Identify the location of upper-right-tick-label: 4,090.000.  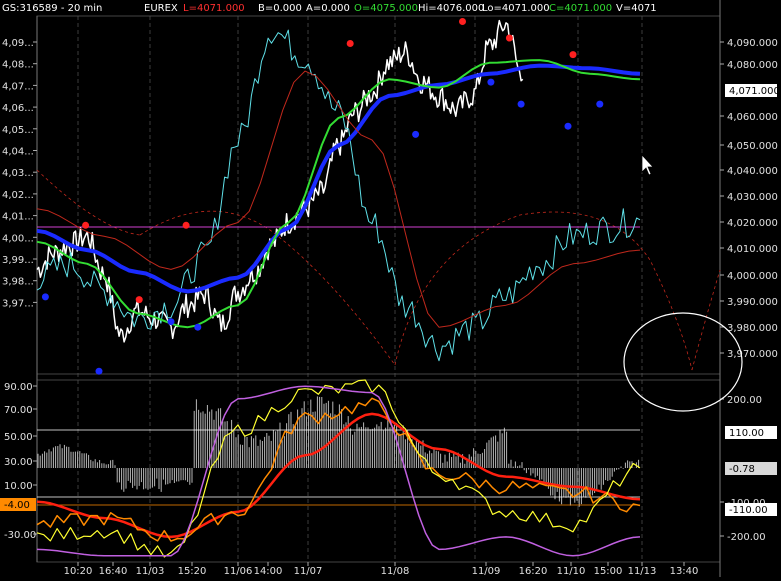
(752, 43).